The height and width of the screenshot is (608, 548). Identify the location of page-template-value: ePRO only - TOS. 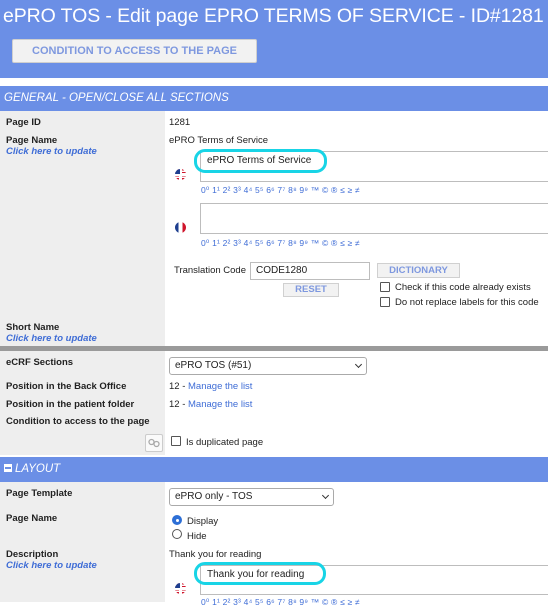
(214, 496).